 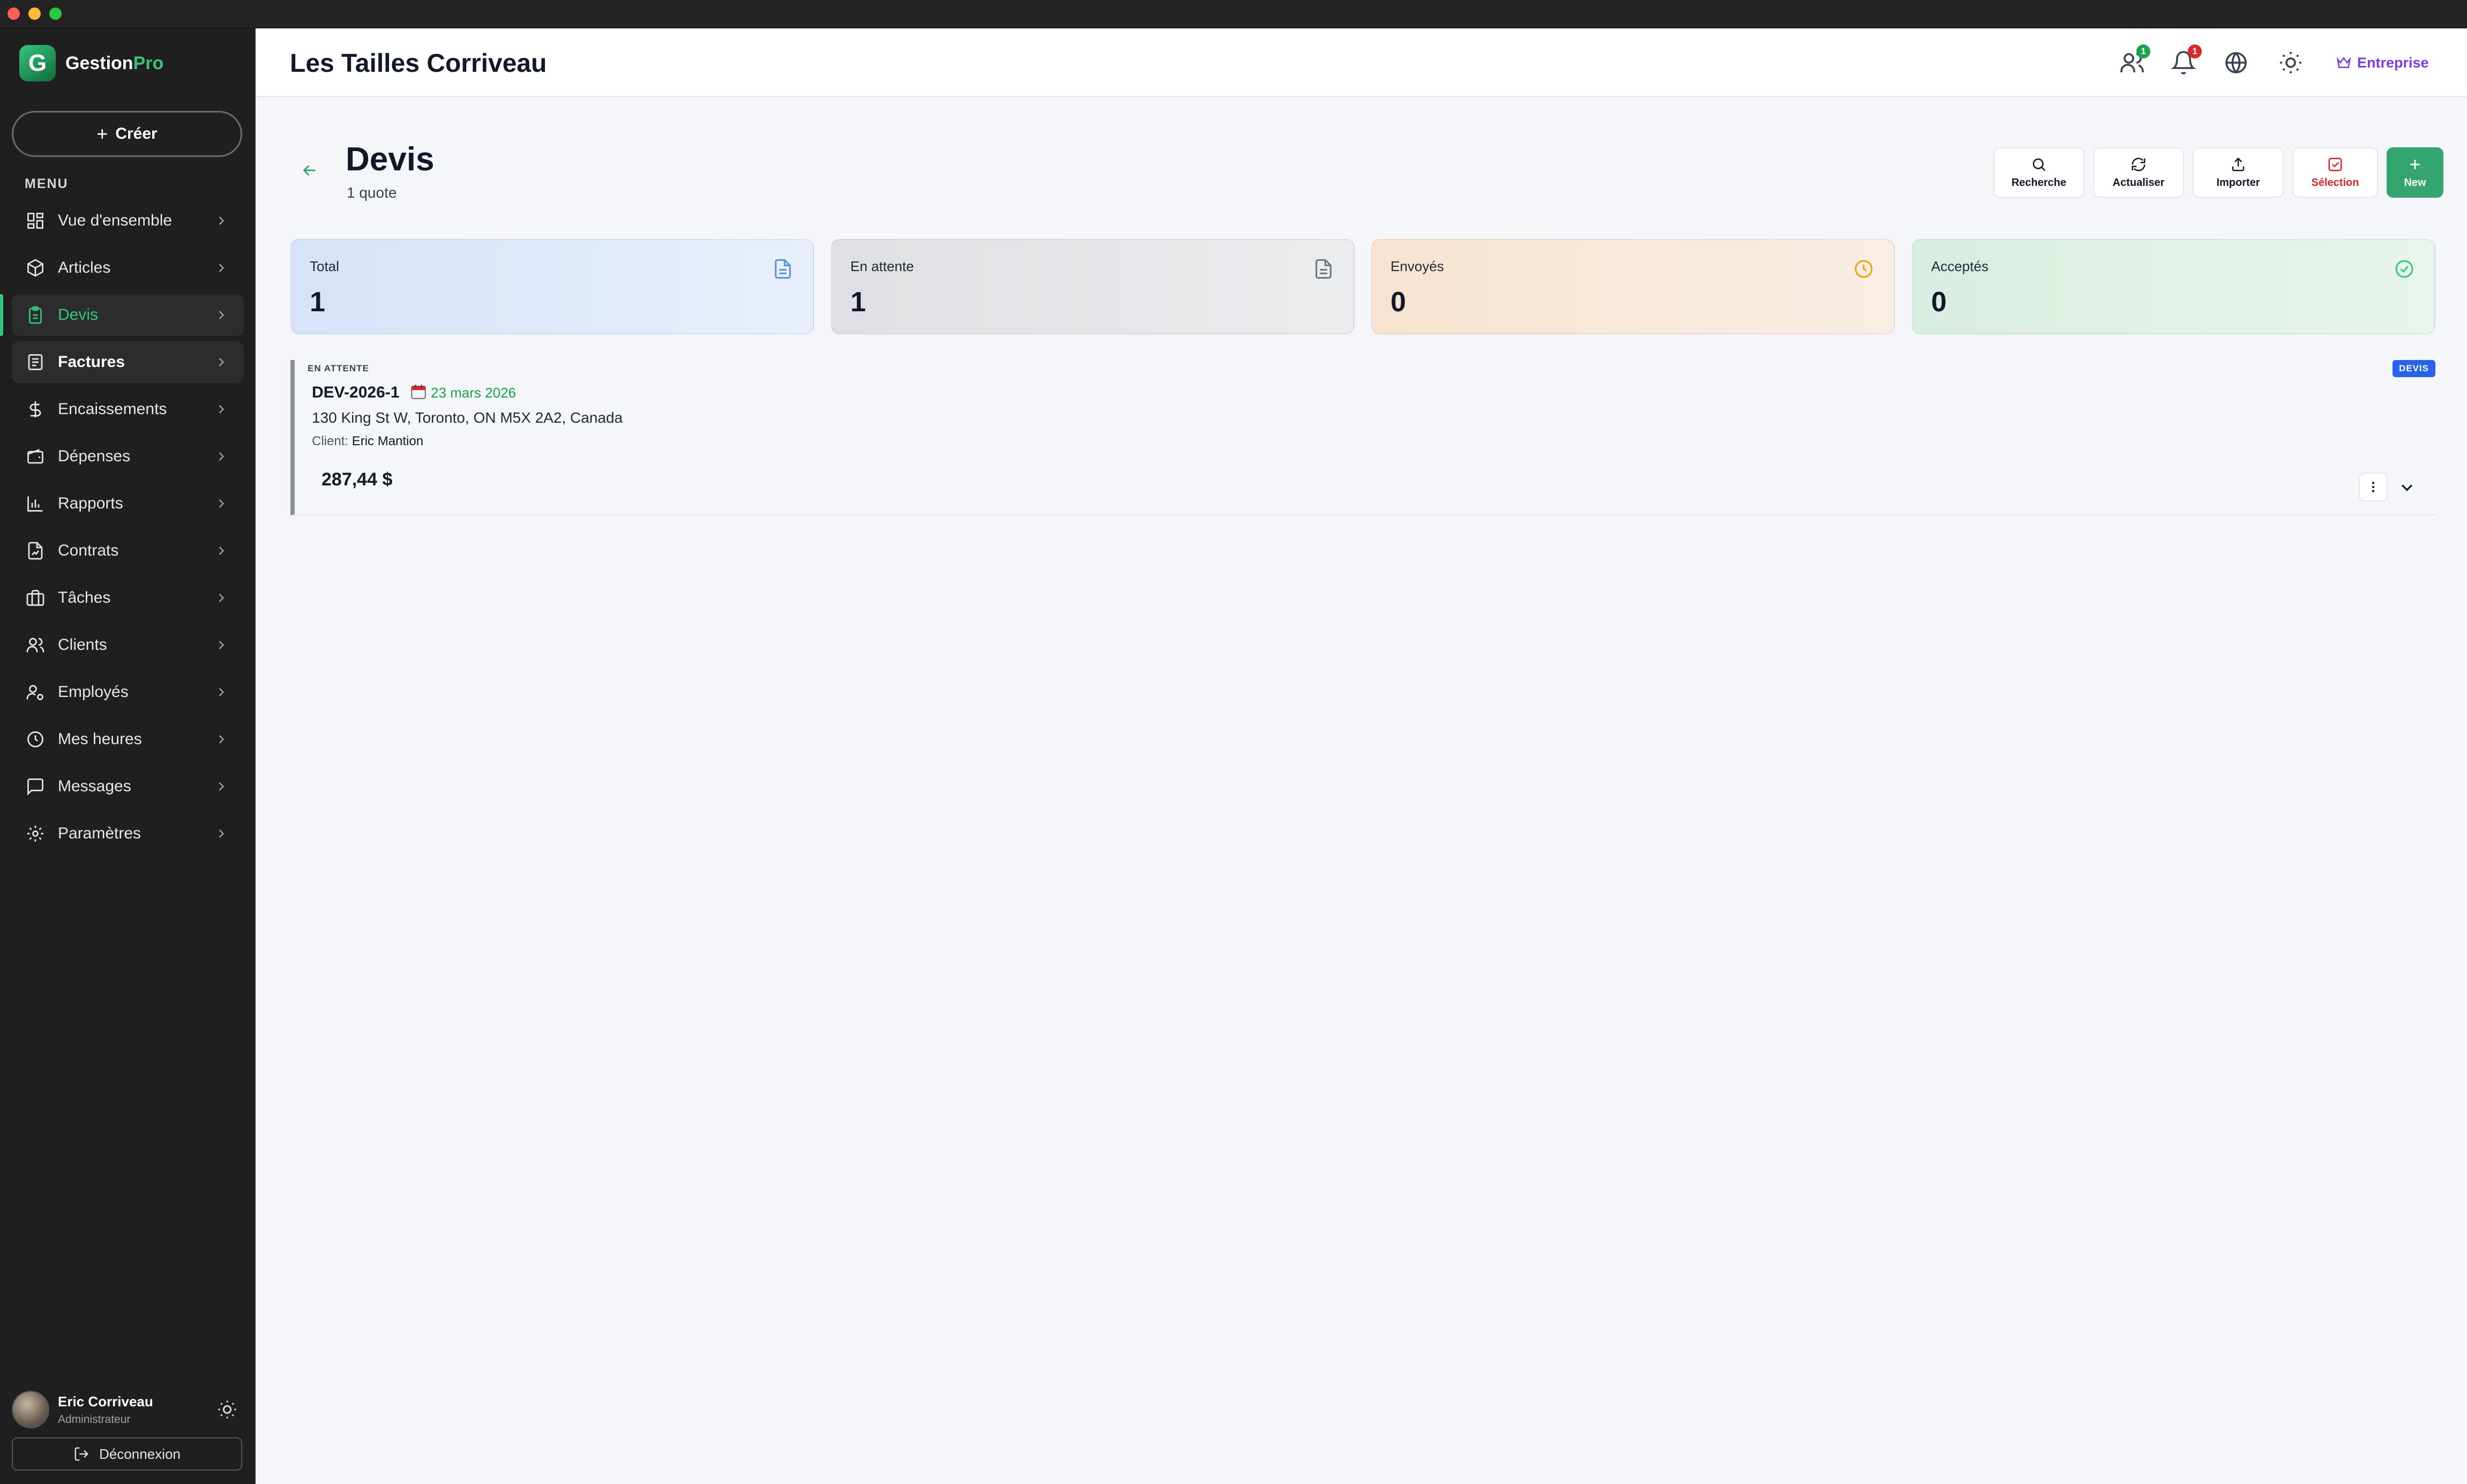 I want to click on sidebar-item-factures: Factures, so click(x=128, y=362).